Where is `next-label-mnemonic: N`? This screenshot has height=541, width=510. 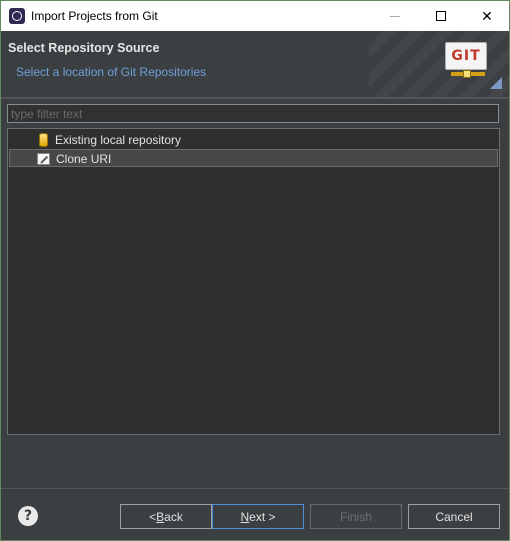 next-label-mnemonic: N is located at coordinates (245, 516).